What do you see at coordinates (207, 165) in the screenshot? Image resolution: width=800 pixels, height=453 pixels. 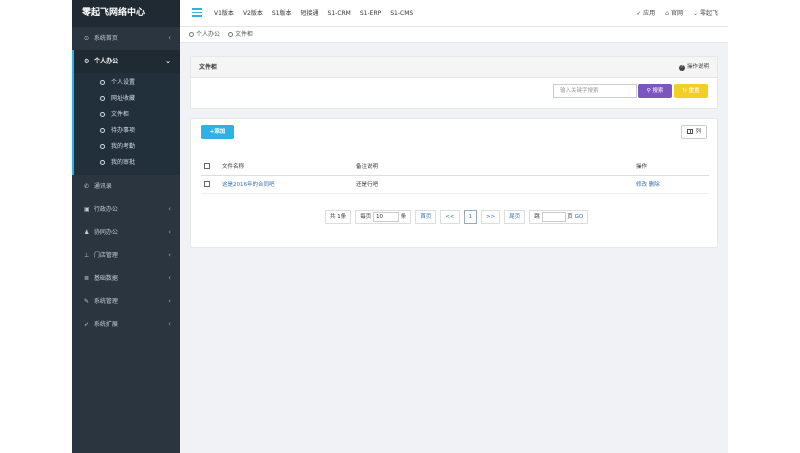 I see `select-all-checkbox` at bounding box center [207, 165].